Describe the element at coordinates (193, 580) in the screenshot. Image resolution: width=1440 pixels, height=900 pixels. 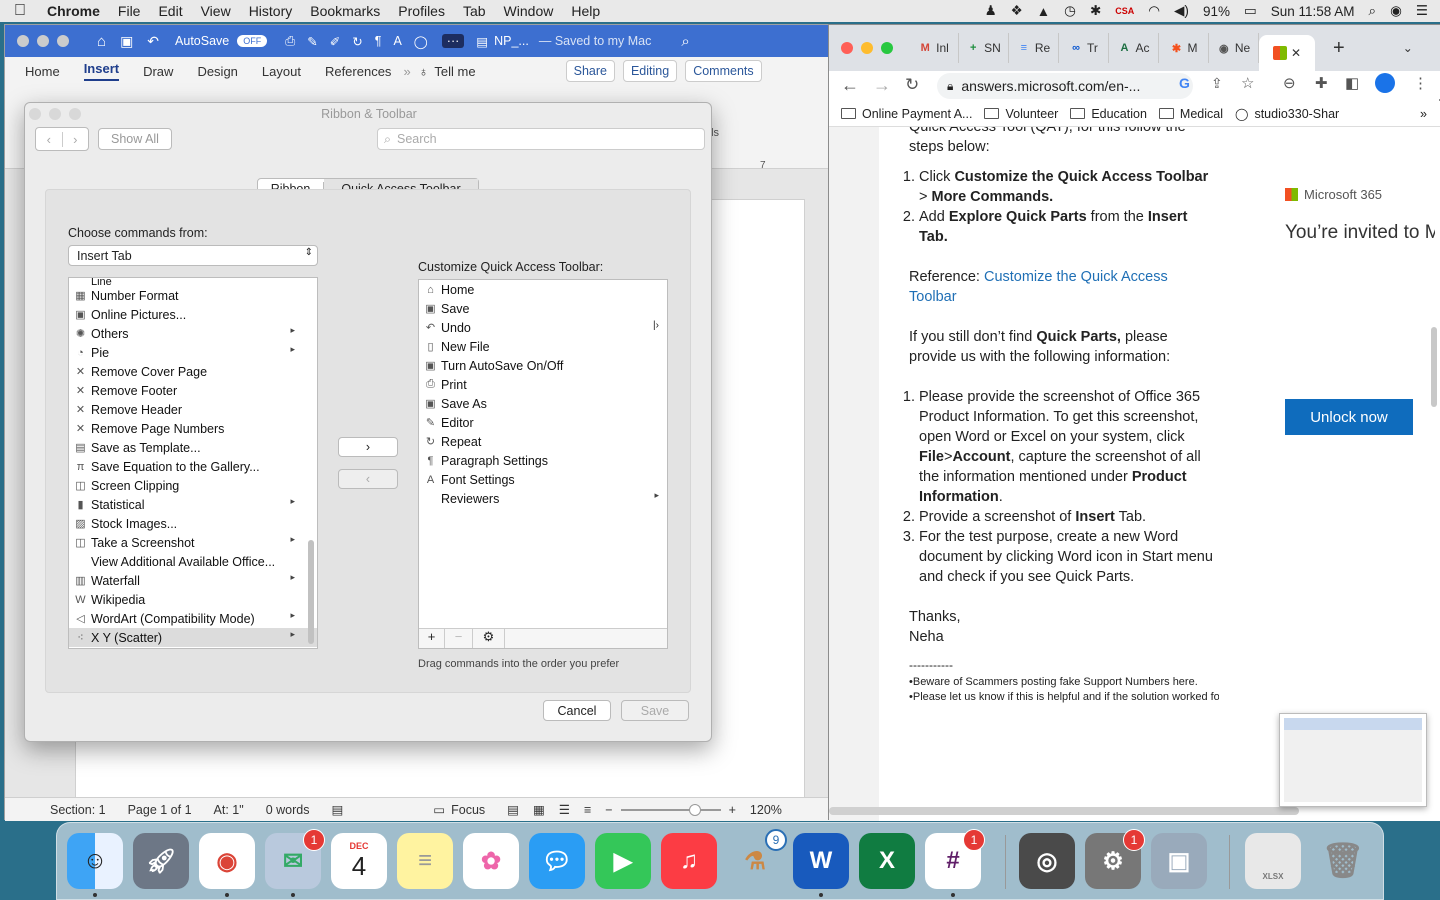
I see `command-item: ▥ Waterfall ▸` at that location.